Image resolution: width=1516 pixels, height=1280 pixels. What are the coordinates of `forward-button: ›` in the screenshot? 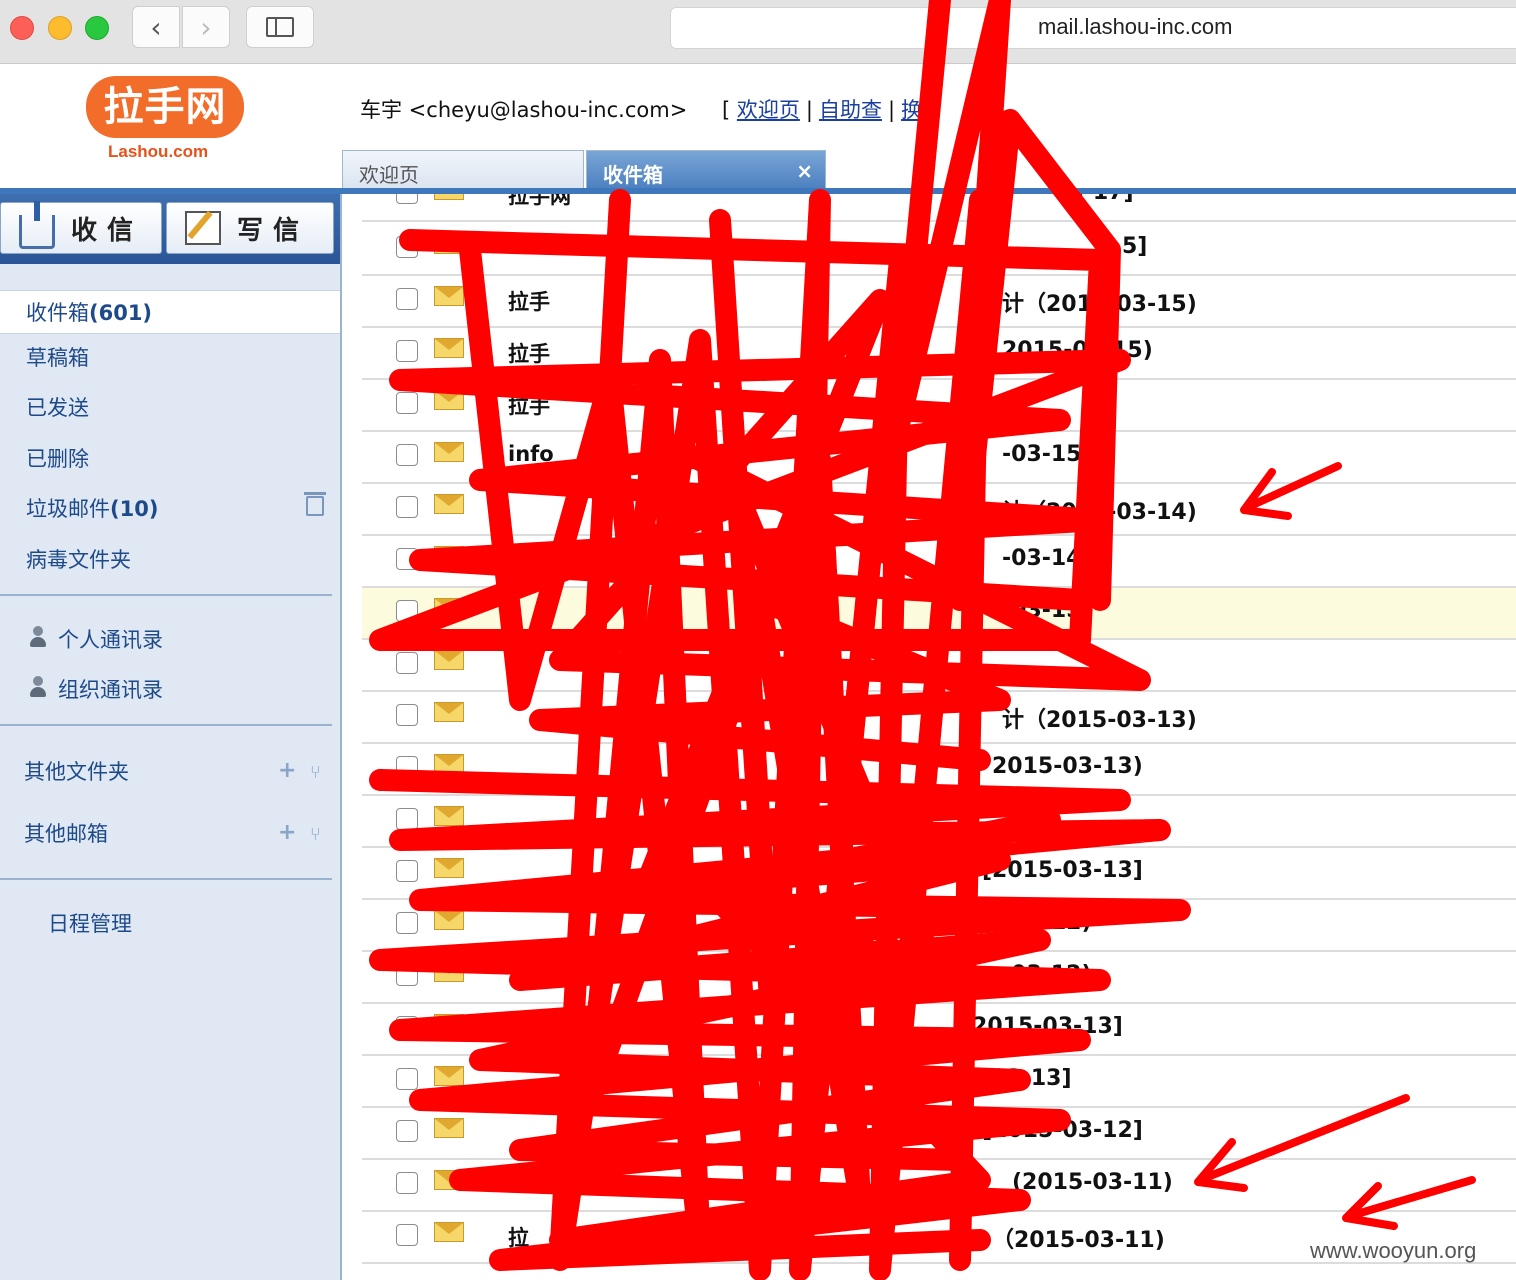 It's located at (206, 27).